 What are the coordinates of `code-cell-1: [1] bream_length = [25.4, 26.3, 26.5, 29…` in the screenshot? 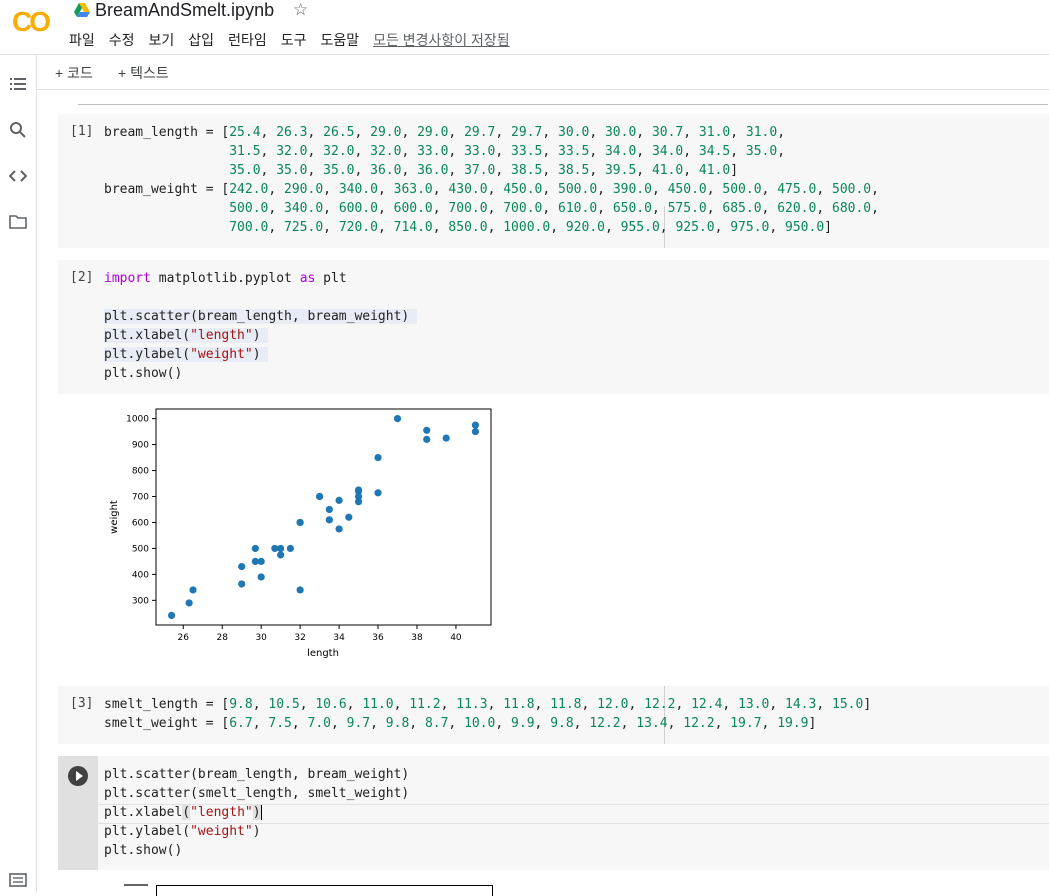 It's located at (553, 181).